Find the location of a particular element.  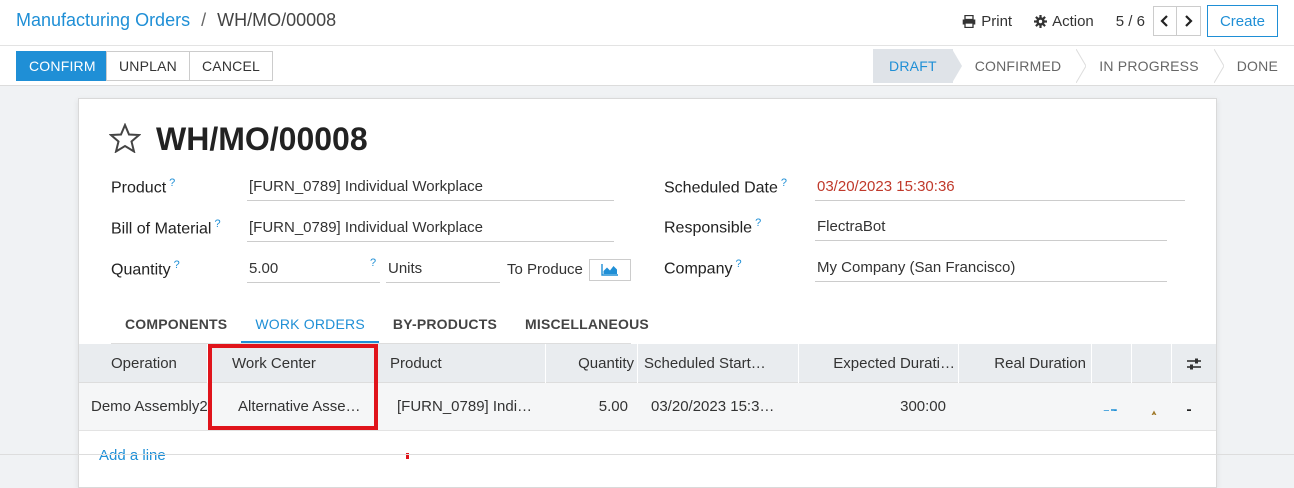

warning-indicator is located at coordinates (1155, 406).